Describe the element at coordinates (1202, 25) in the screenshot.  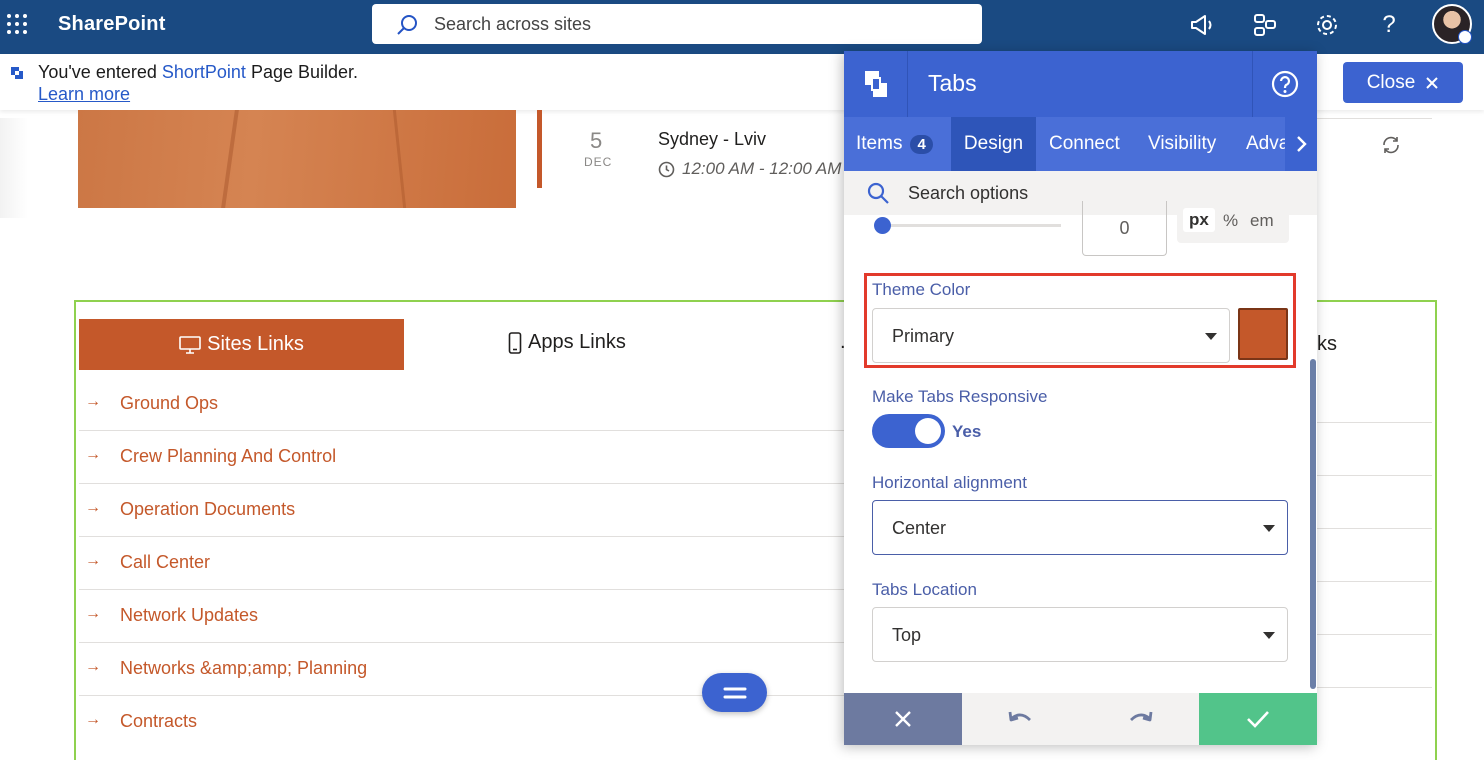
I see `megaphone-icon` at that location.